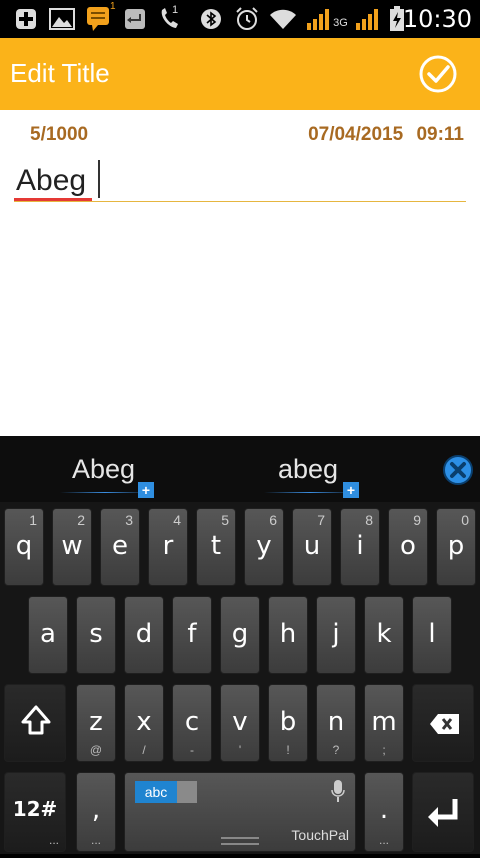 The width and height of the screenshot is (480, 858). I want to click on key-w-secondary: 2, so click(81, 520).